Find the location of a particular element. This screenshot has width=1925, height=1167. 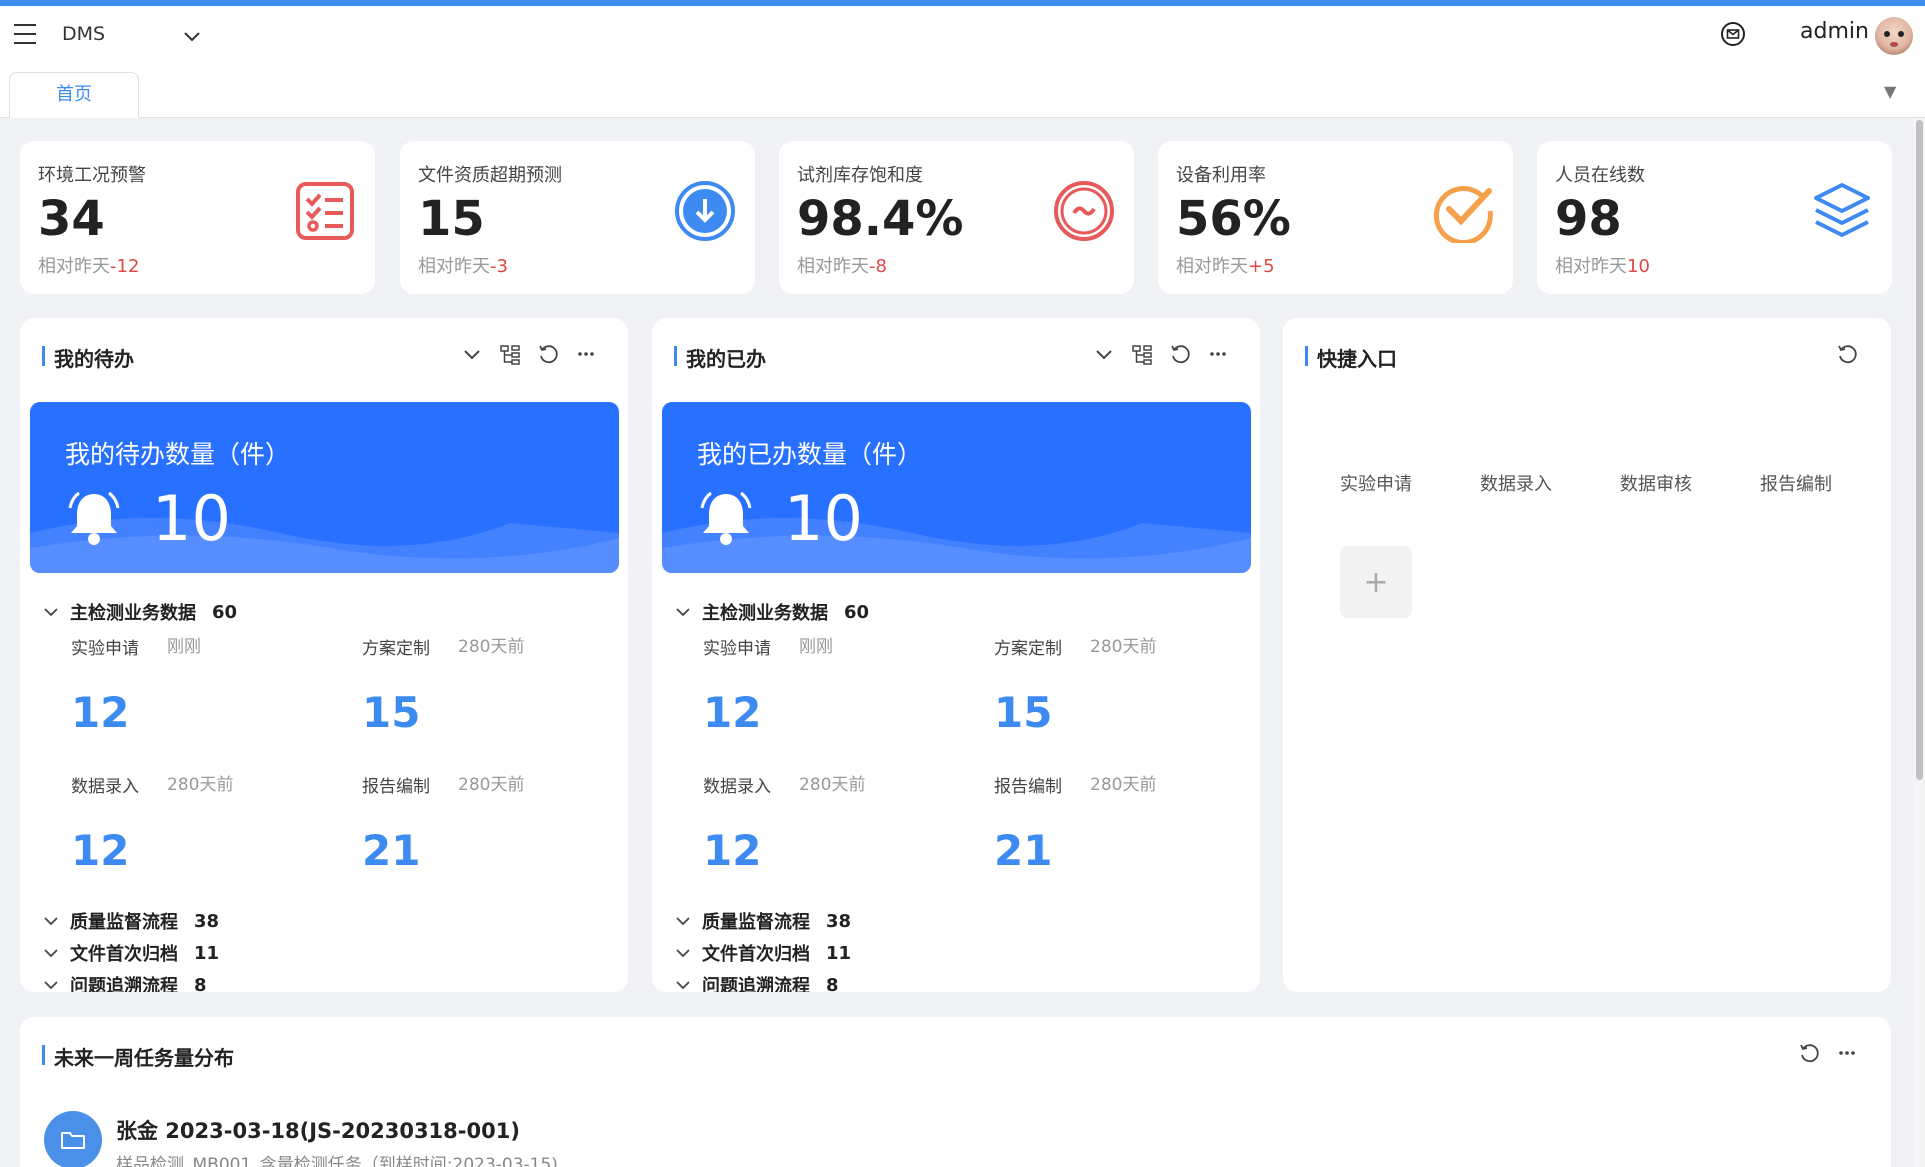

group-name: 质量监督流程 is located at coordinates (124, 922).